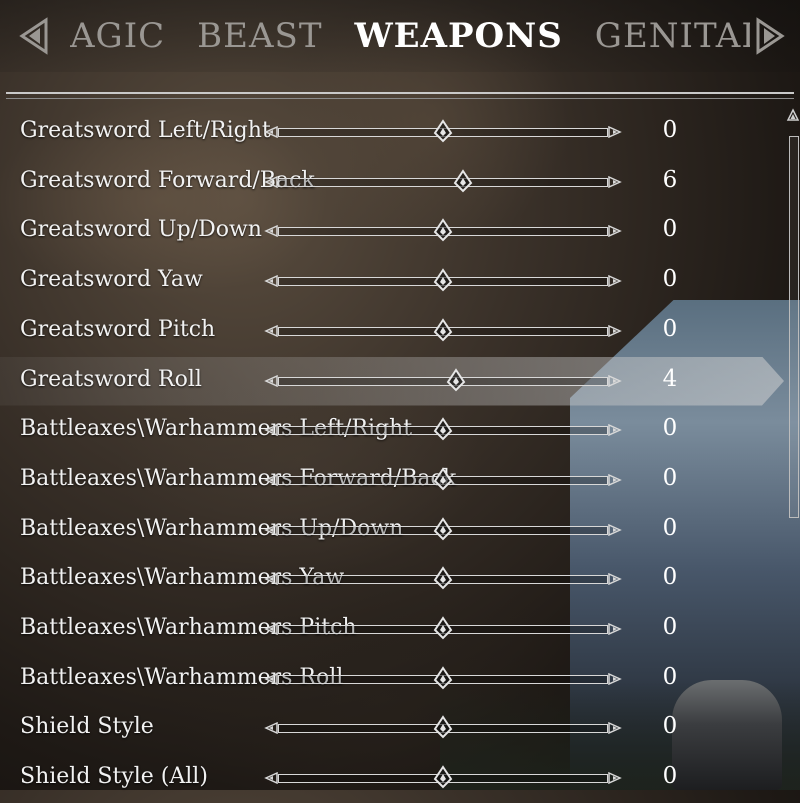 Image resolution: width=800 pixels, height=803 pixels. Describe the element at coordinates (770, 36) in the screenshot. I see `next-category-button` at that location.